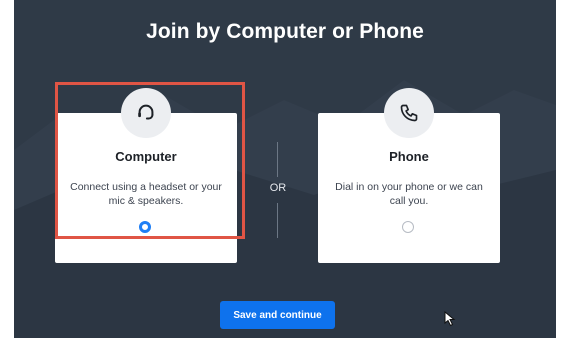 The height and width of the screenshot is (338, 565). What do you see at coordinates (450, 319) in the screenshot?
I see `mouse-cursor-icon` at bounding box center [450, 319].